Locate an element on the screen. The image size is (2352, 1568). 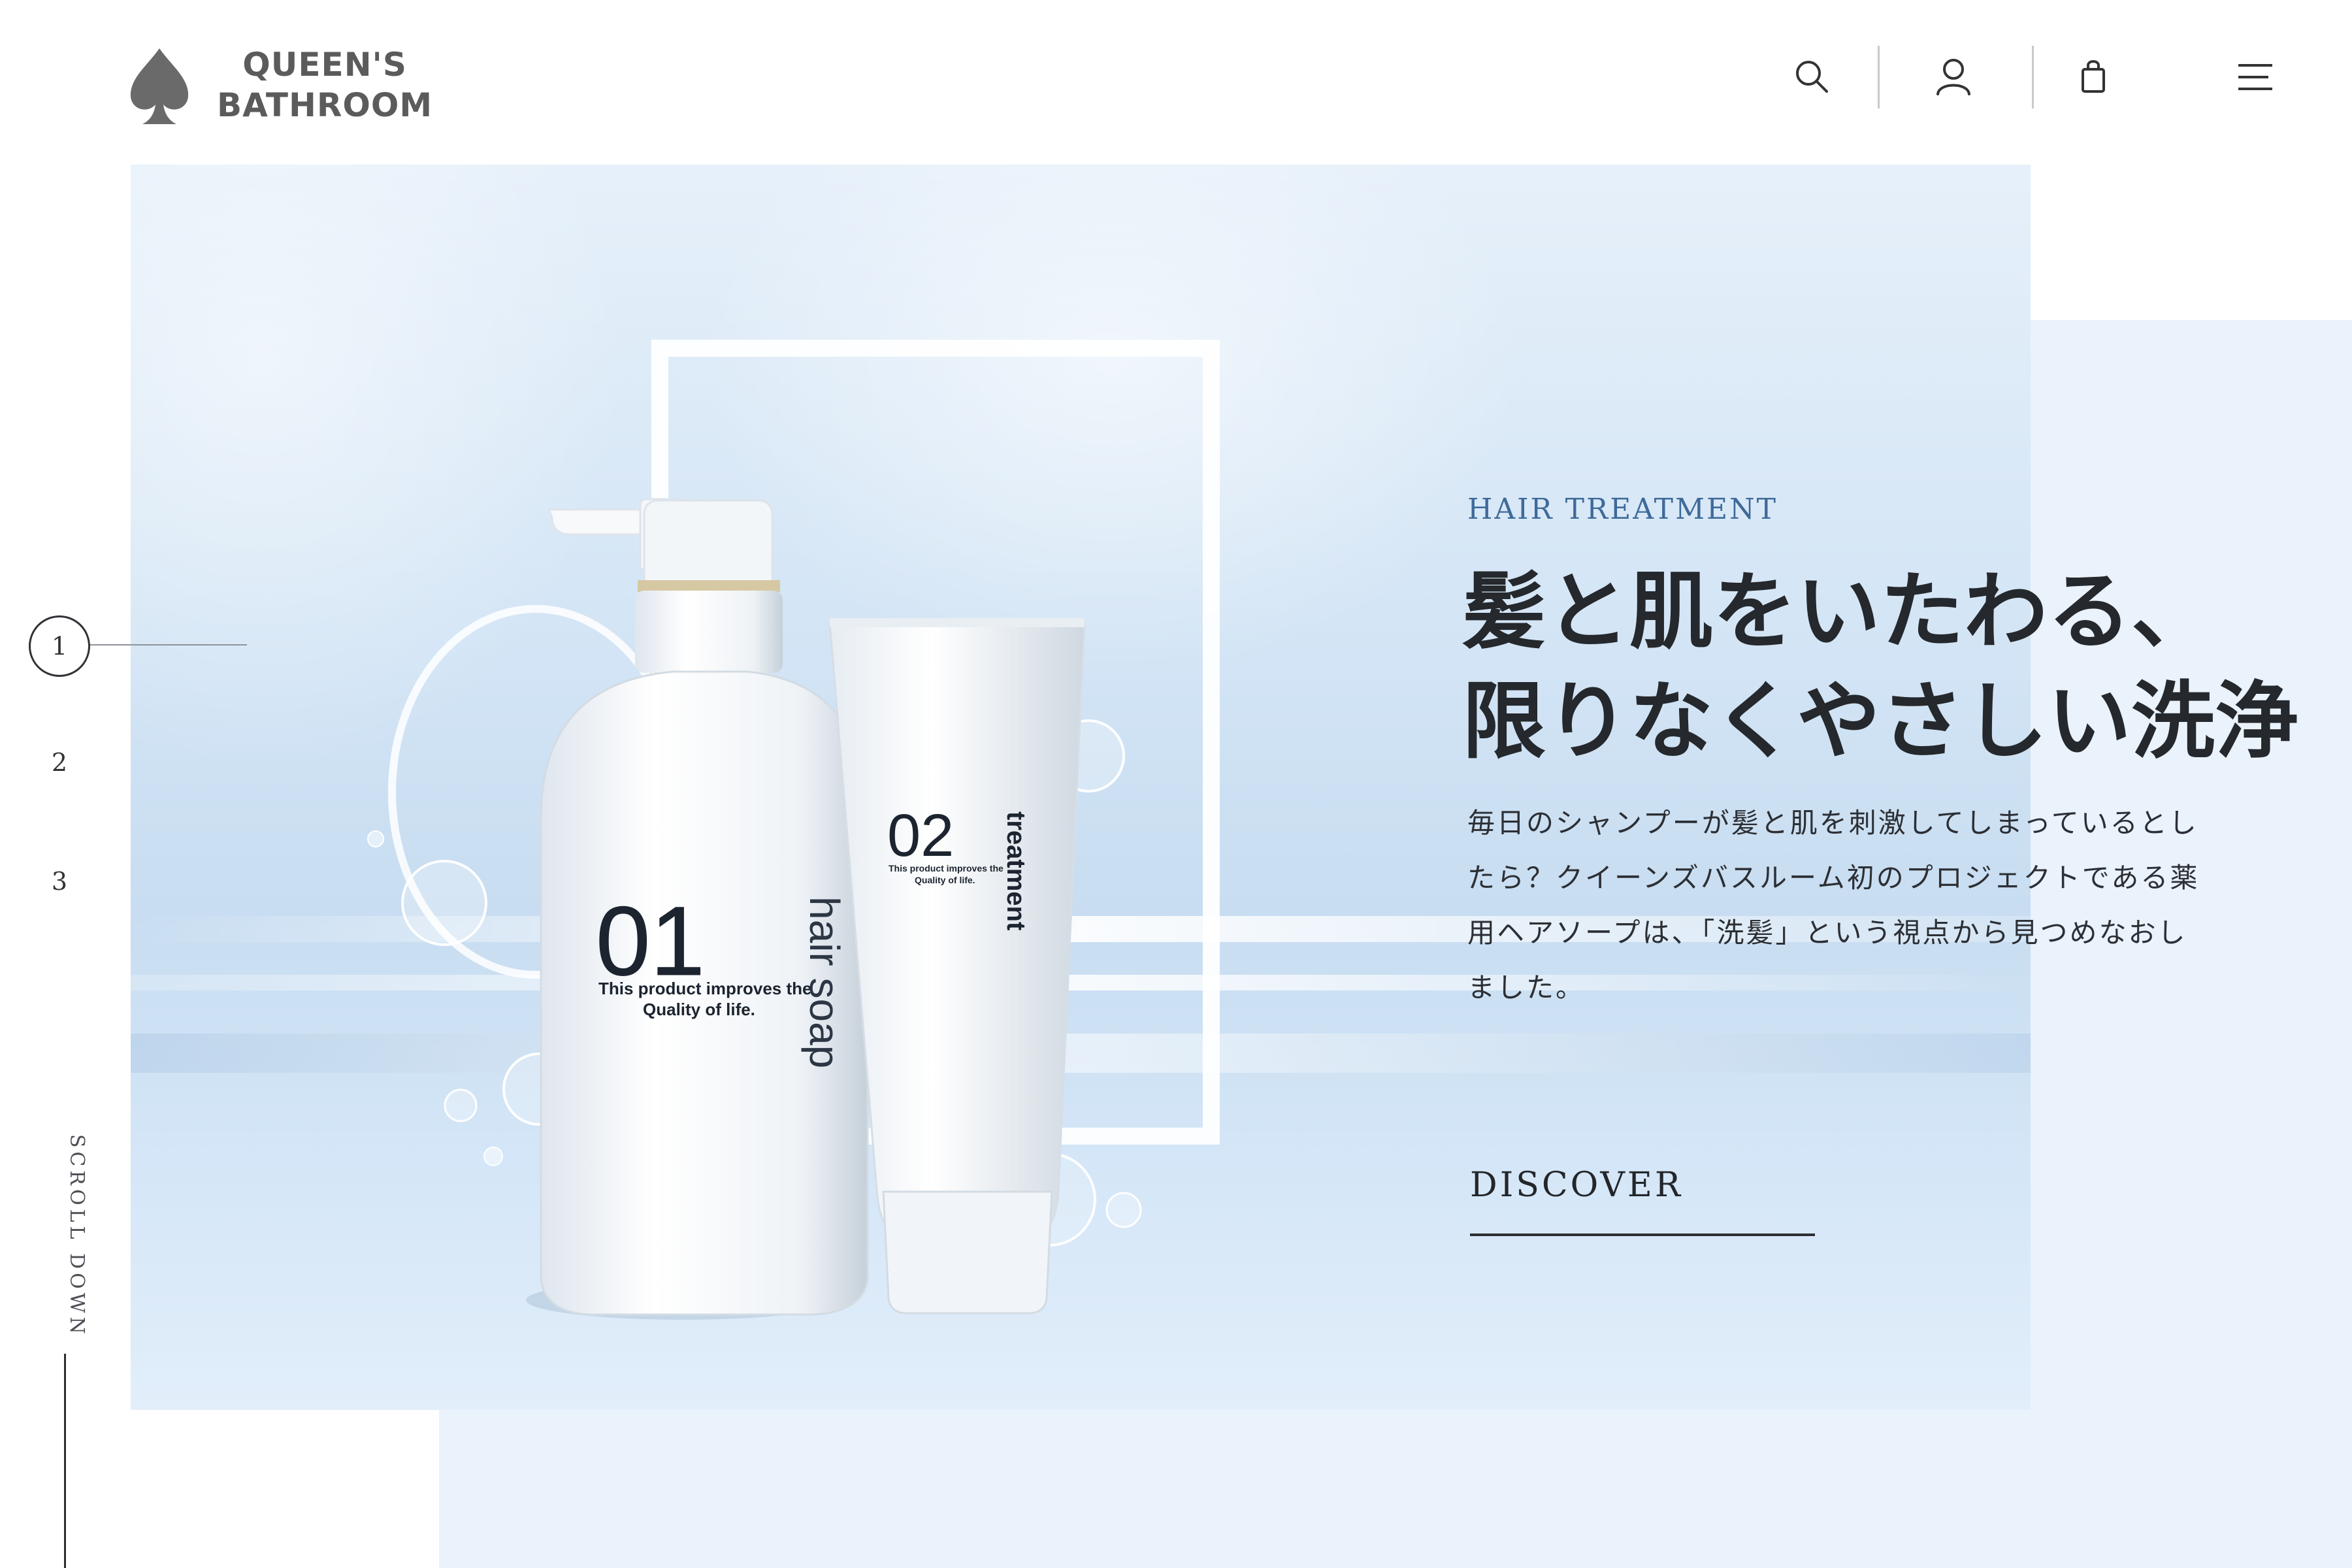
spade-icon is located at coordinates (159, 86).